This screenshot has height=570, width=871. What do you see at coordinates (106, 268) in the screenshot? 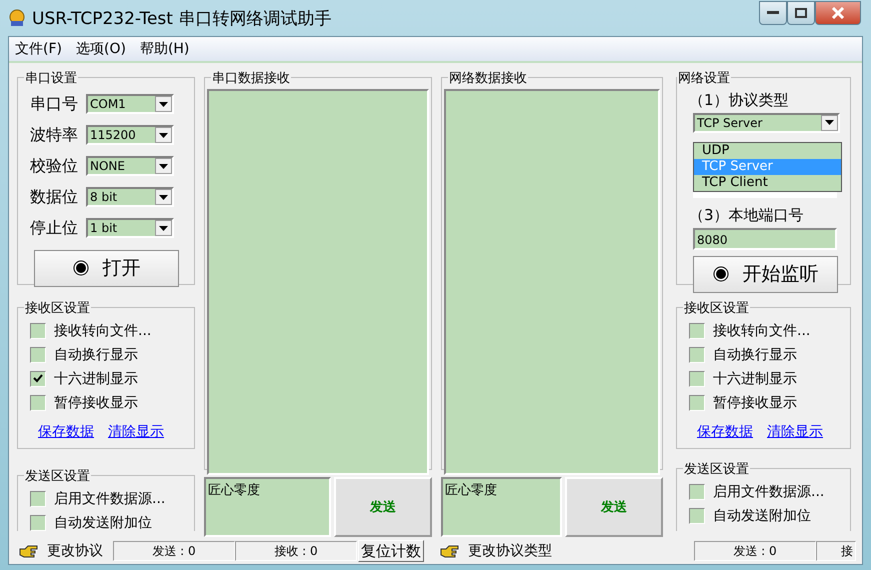
I see `open-button: 打开` at bounding box center [106, 268].